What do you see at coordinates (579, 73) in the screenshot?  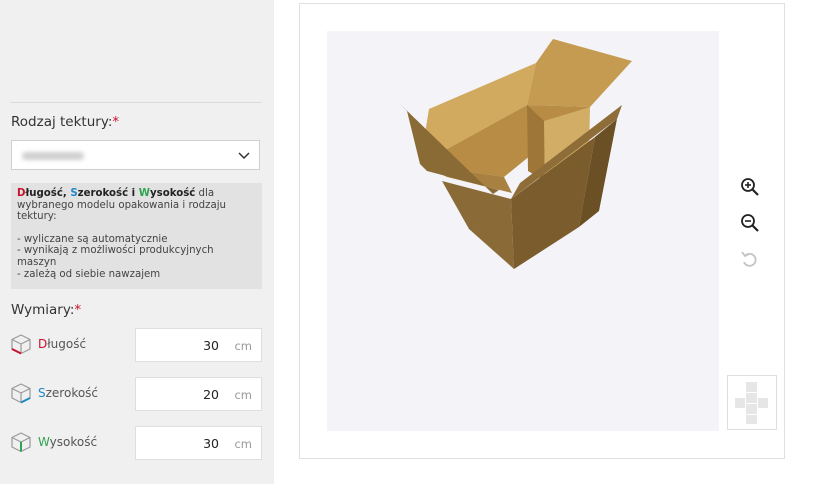 I see `box-back-right-flap` at bounding box center [579, 73].